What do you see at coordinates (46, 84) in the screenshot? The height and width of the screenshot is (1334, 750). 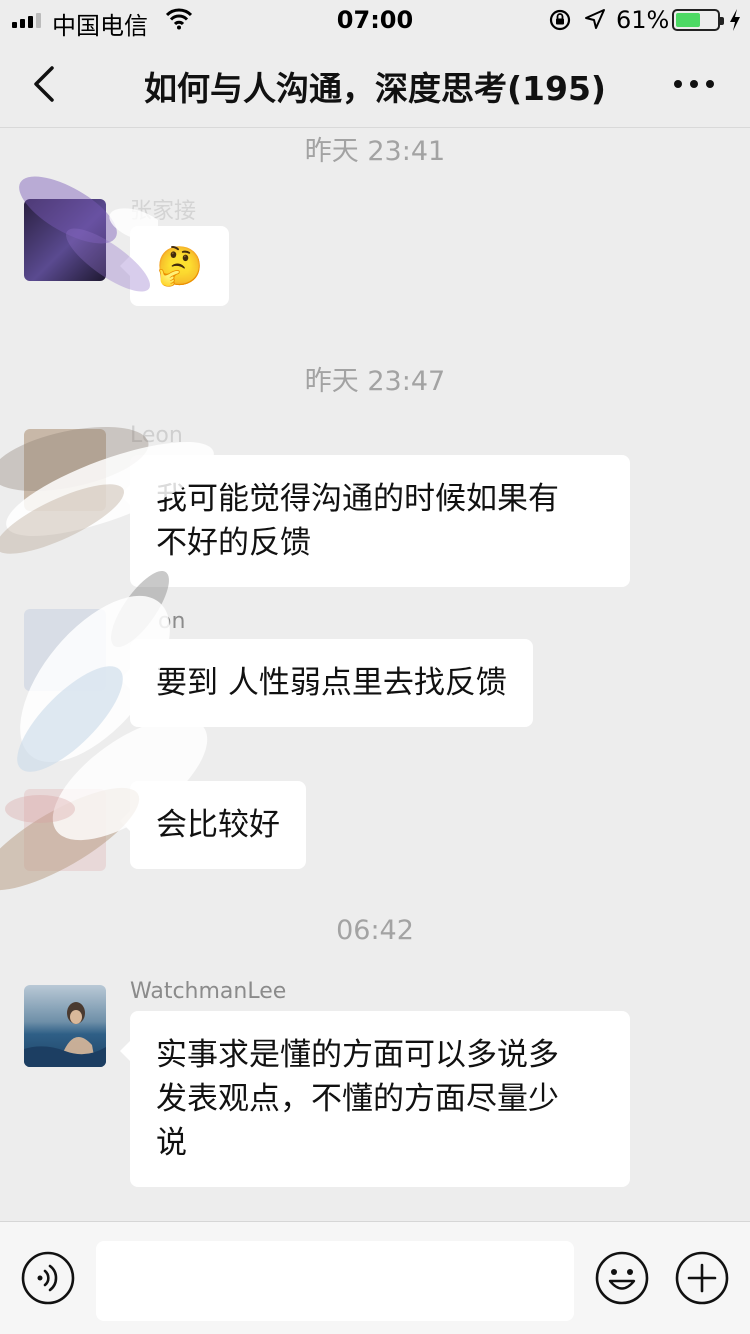 I see `chevron-left-icon` at bounding box center [46, 84].